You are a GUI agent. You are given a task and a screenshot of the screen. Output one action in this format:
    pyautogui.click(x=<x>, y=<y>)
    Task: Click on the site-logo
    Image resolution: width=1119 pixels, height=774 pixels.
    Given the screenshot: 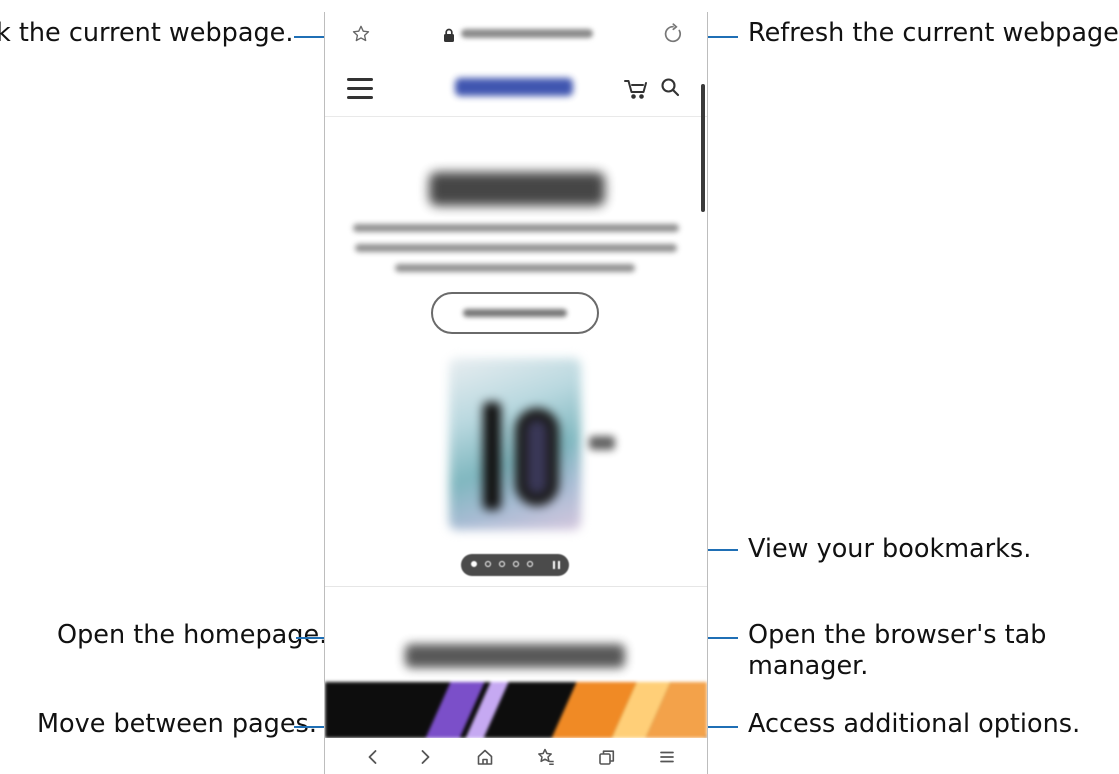 What is the action you would take?
    pyautogui.click(x=514, y=87)
    